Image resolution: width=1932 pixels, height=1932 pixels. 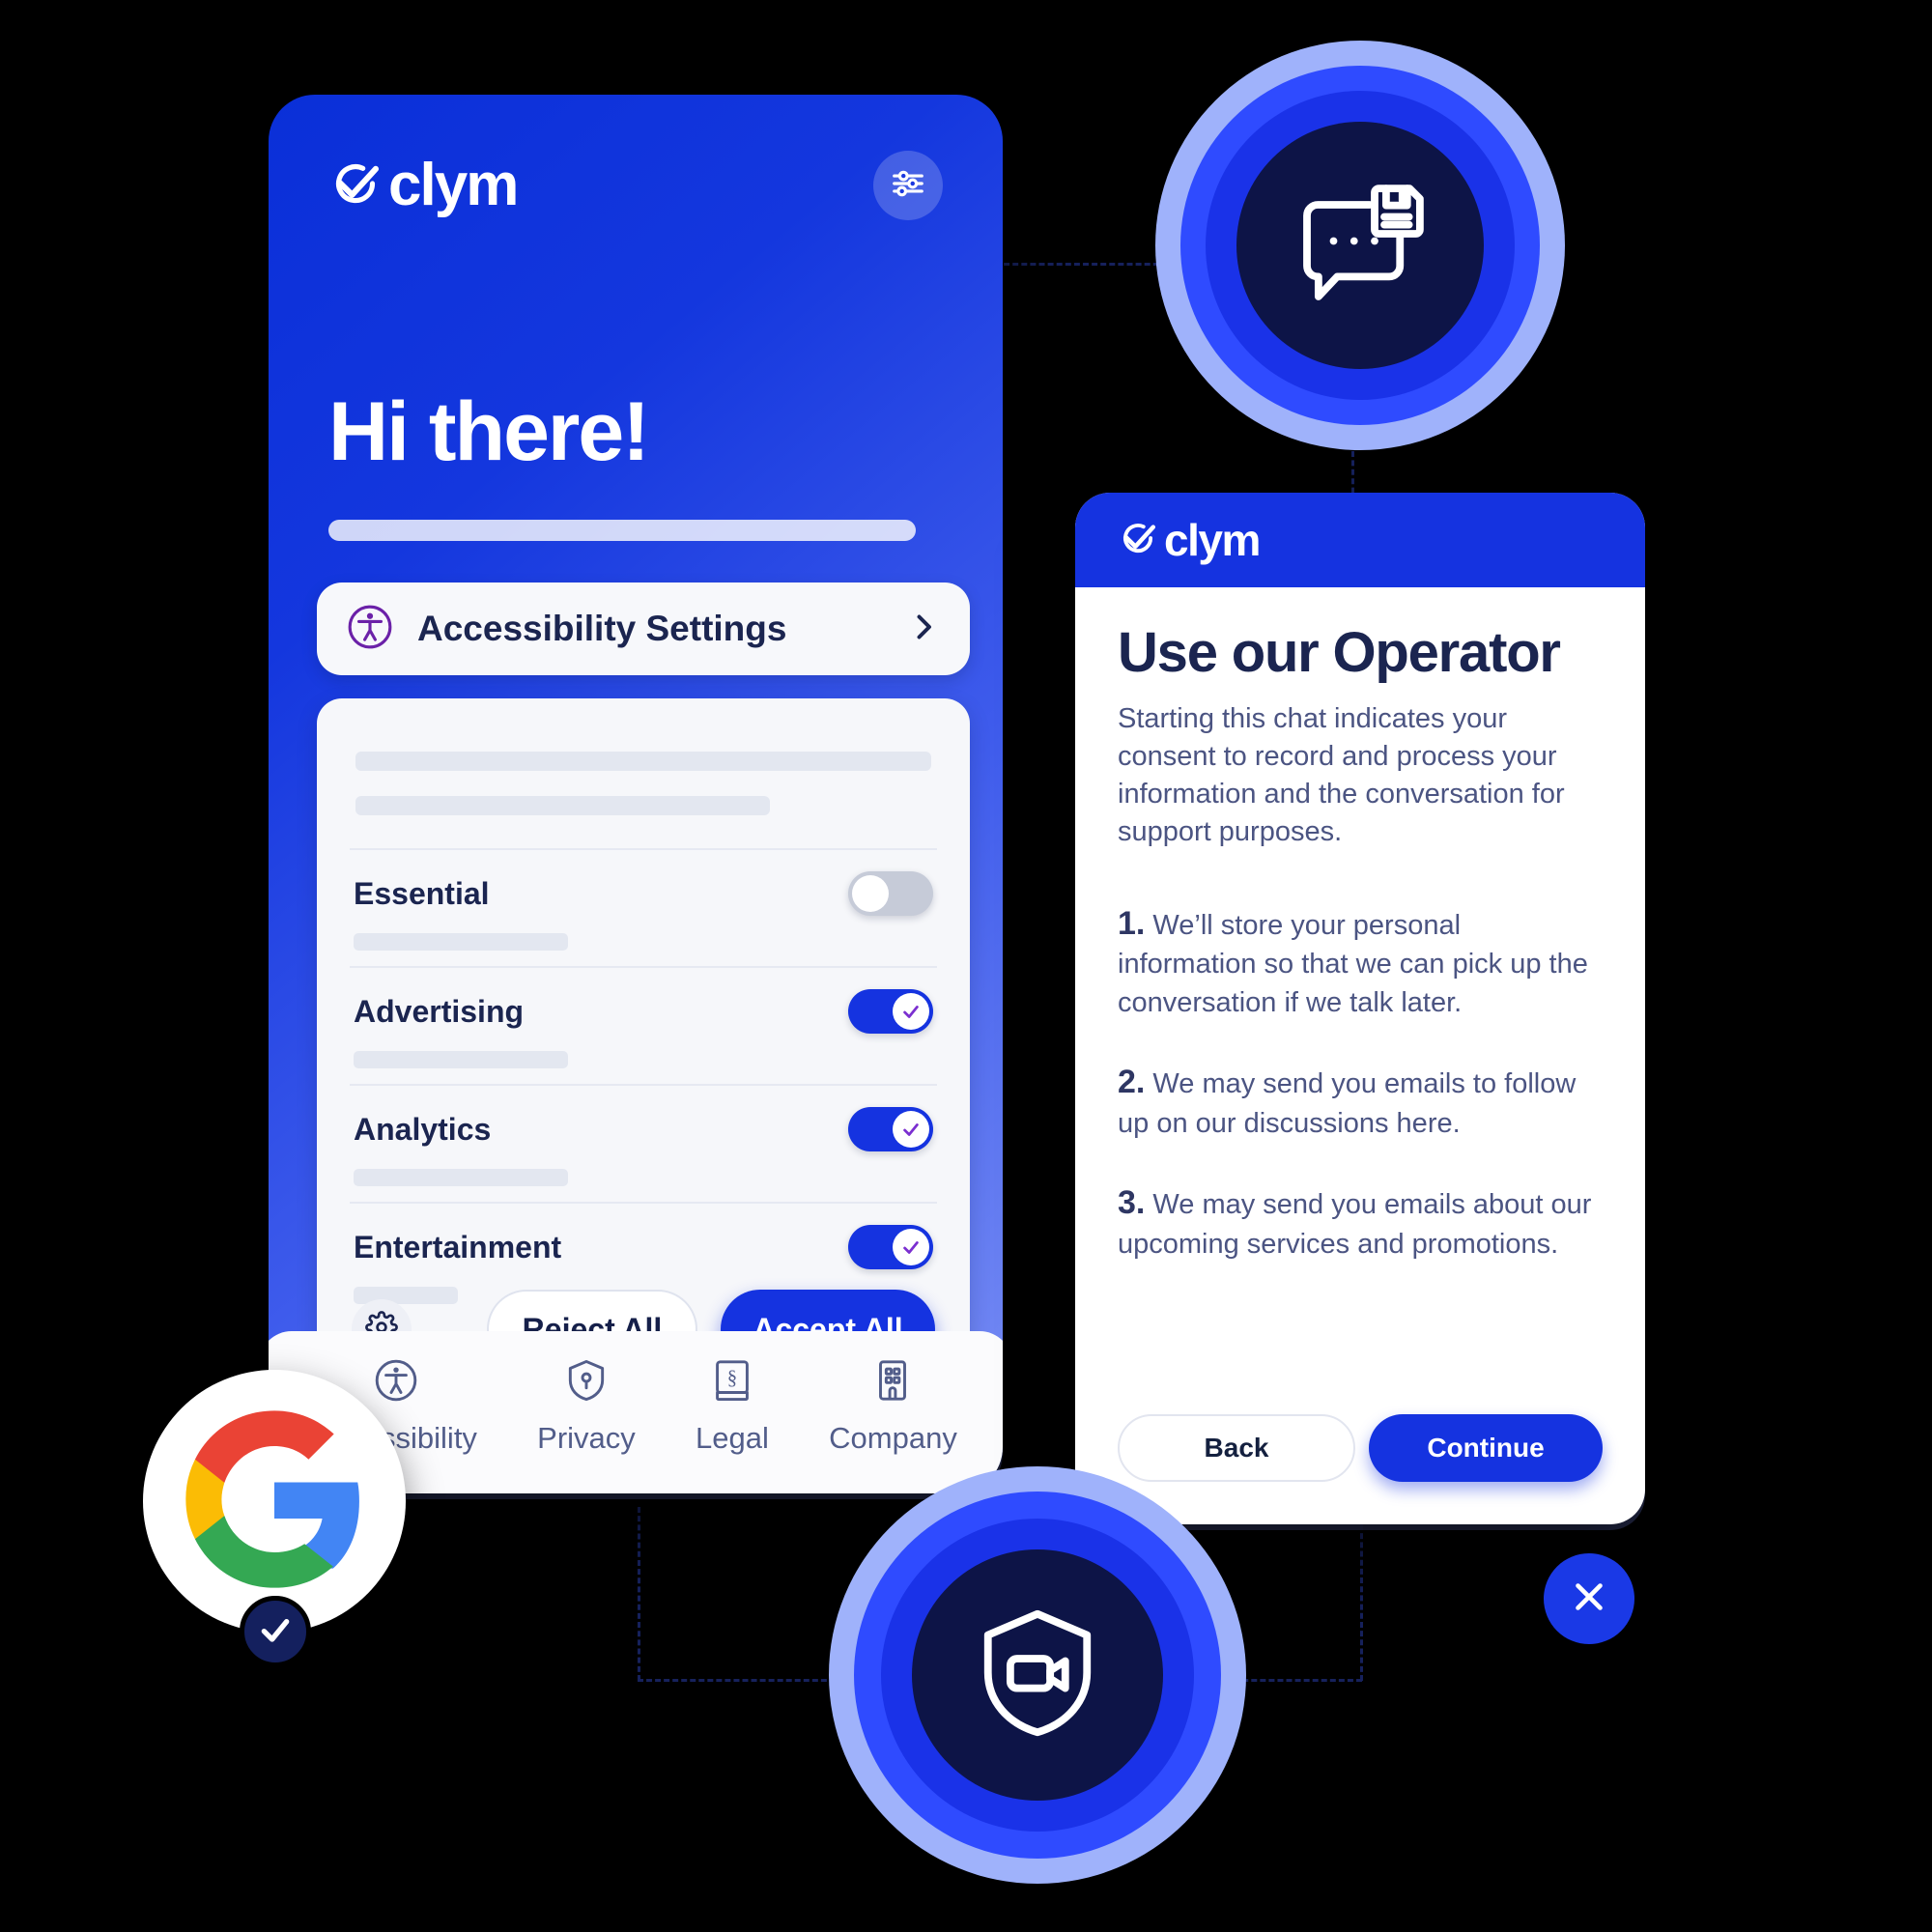 What do you see at coordinates (893, 1437) in the screenshot?
I see `nav-label: Company` at bounding box center [893, 1437].